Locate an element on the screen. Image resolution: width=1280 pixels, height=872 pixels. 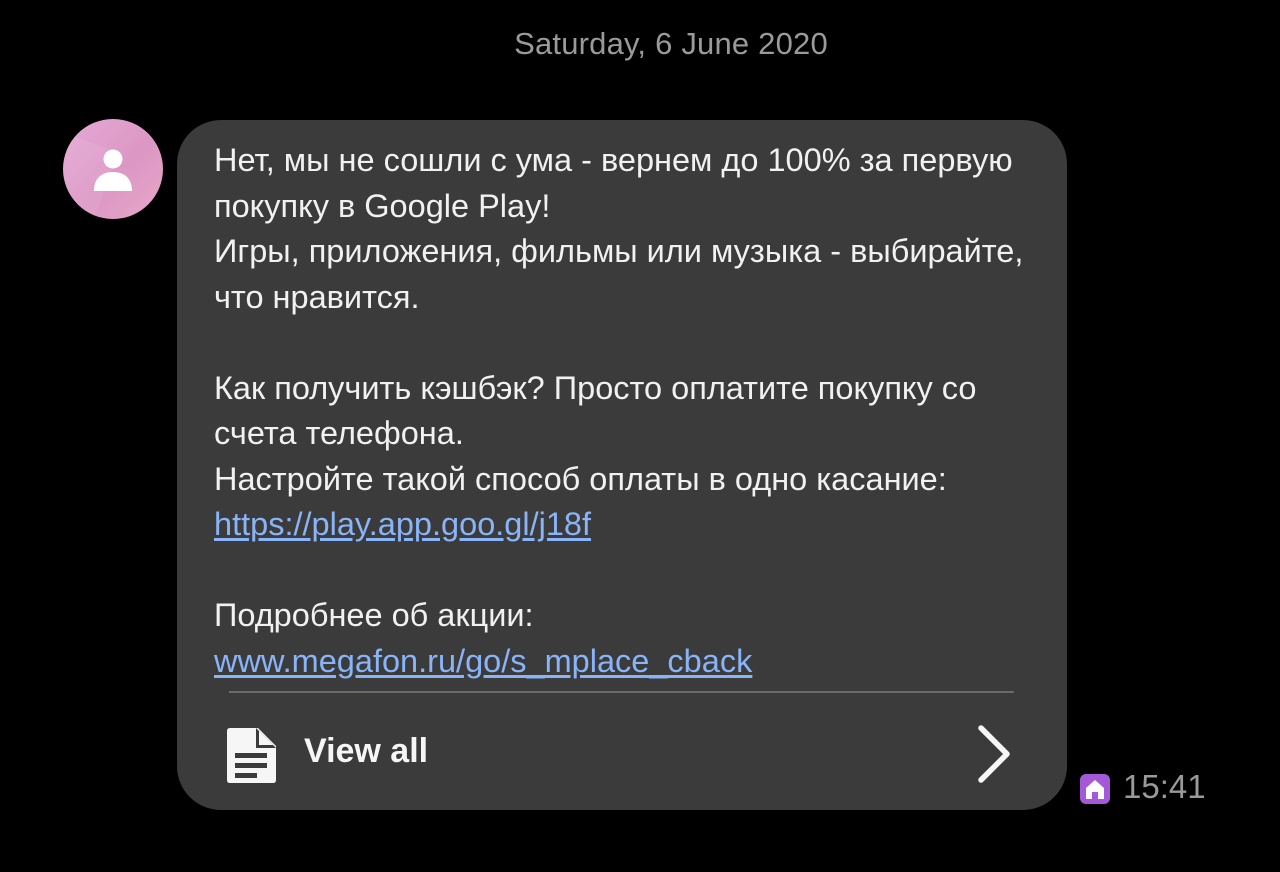
person-icon is located at coordinates (113, 170).